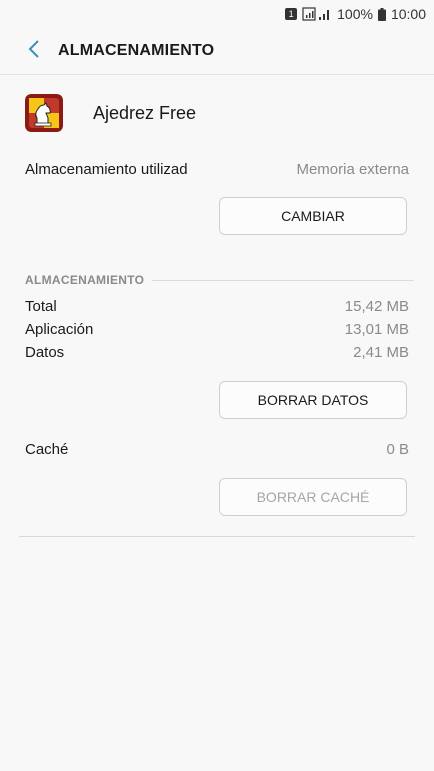 The height and width of the screenshot is (771, 434). I want to click on battery-icon, so click(381, 14).